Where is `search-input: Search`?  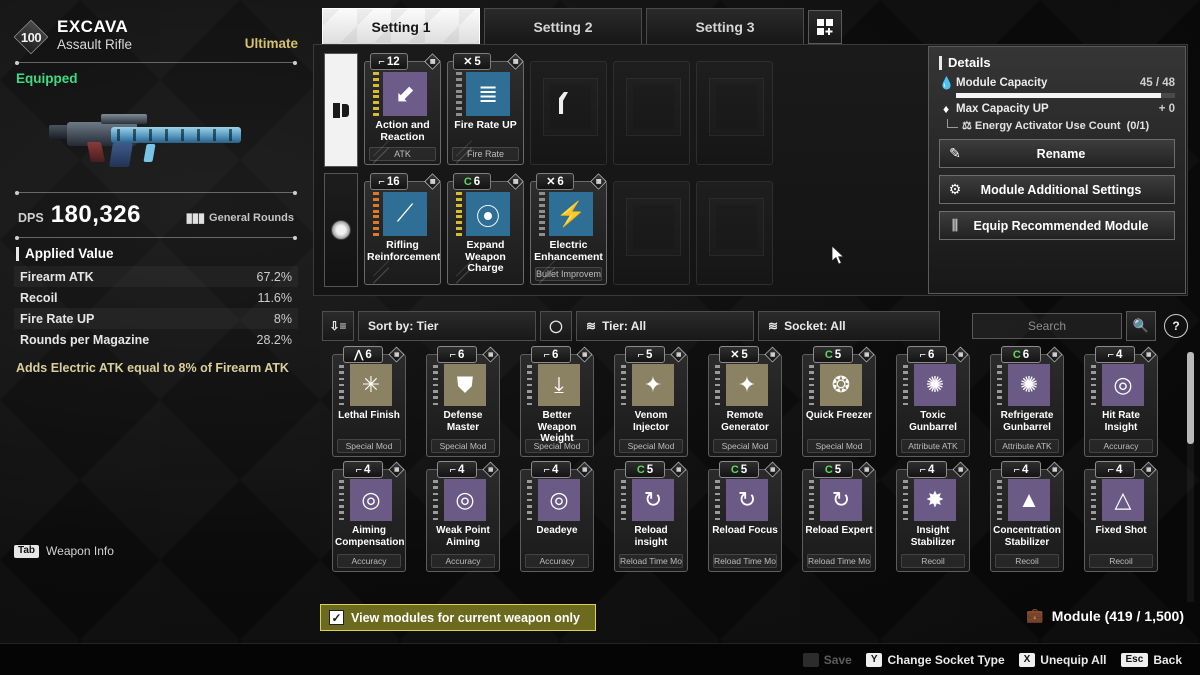
search-input: Search is located at coordinates (1047, 326).